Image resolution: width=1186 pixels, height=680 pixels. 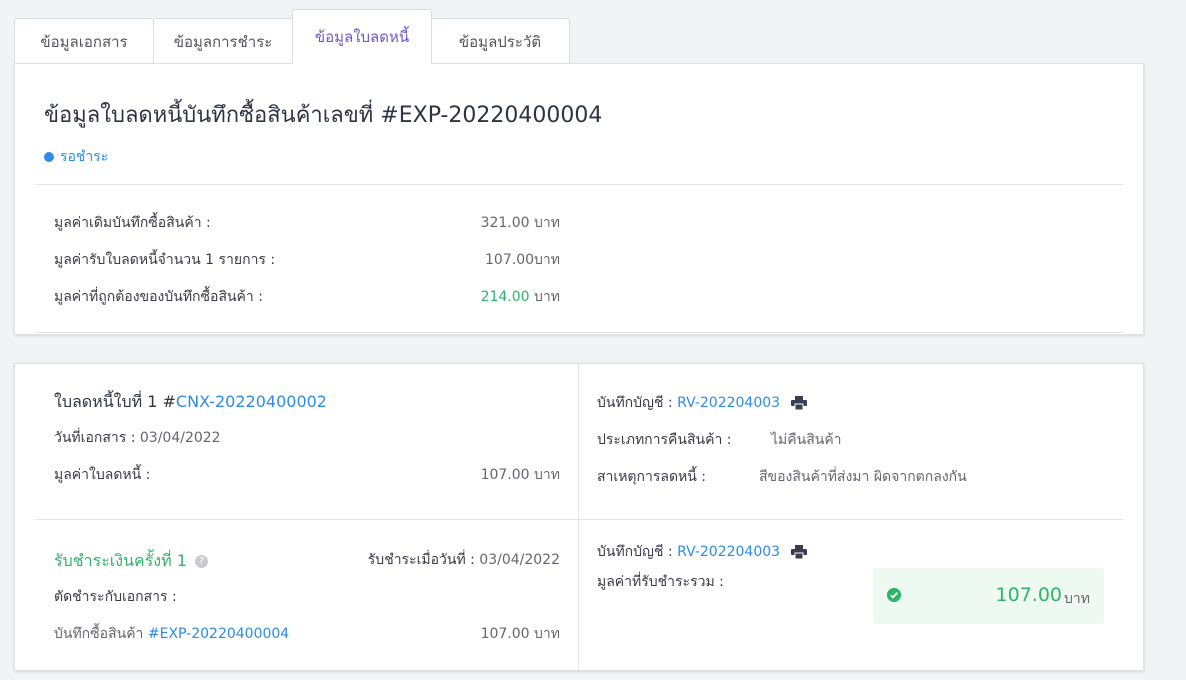 I want to click on status-badge: รอชำระ, so click(x=76, y=157).